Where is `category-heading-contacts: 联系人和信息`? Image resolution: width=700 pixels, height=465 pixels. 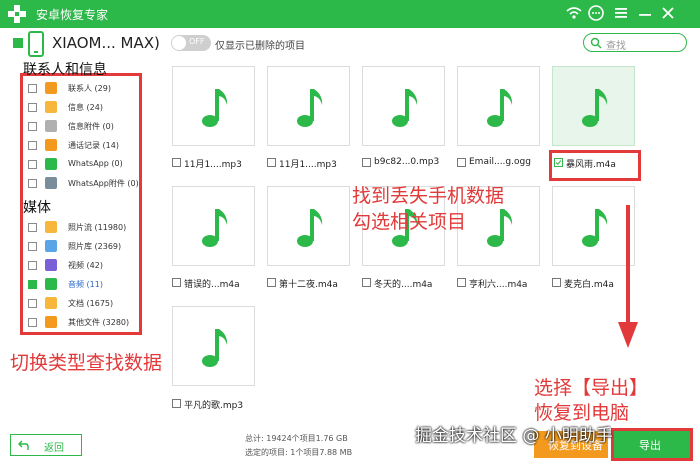
category-heading-contacts: 联系人和信息 is located at coordinates (65, 70).